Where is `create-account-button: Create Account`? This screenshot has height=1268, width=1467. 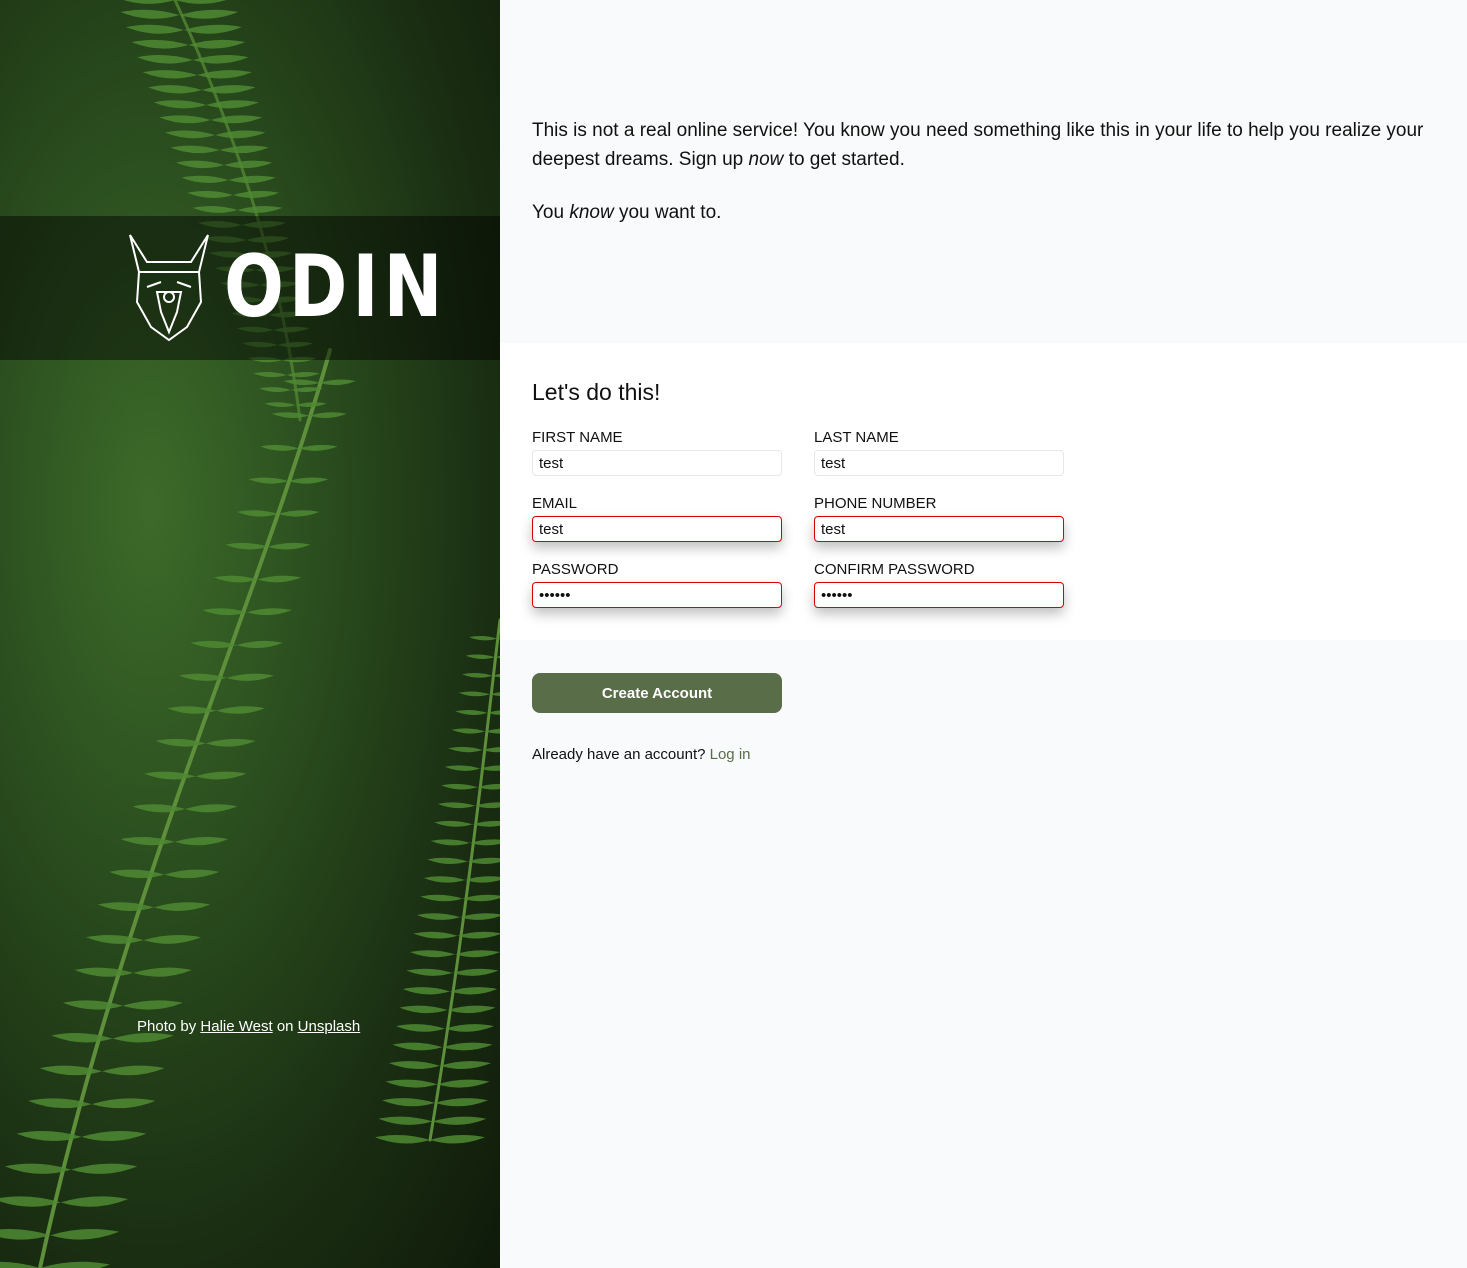
create-account-button: Create Account is located at coordinates (657, 693).